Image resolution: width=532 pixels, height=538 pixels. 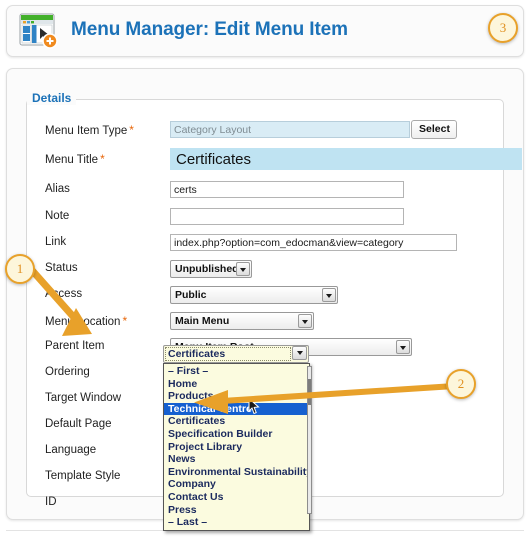 What do you see at coordinates (236, 522) in the screenshot?
I see `dropdown-option: – Last –` at bounding box center [236, 522].